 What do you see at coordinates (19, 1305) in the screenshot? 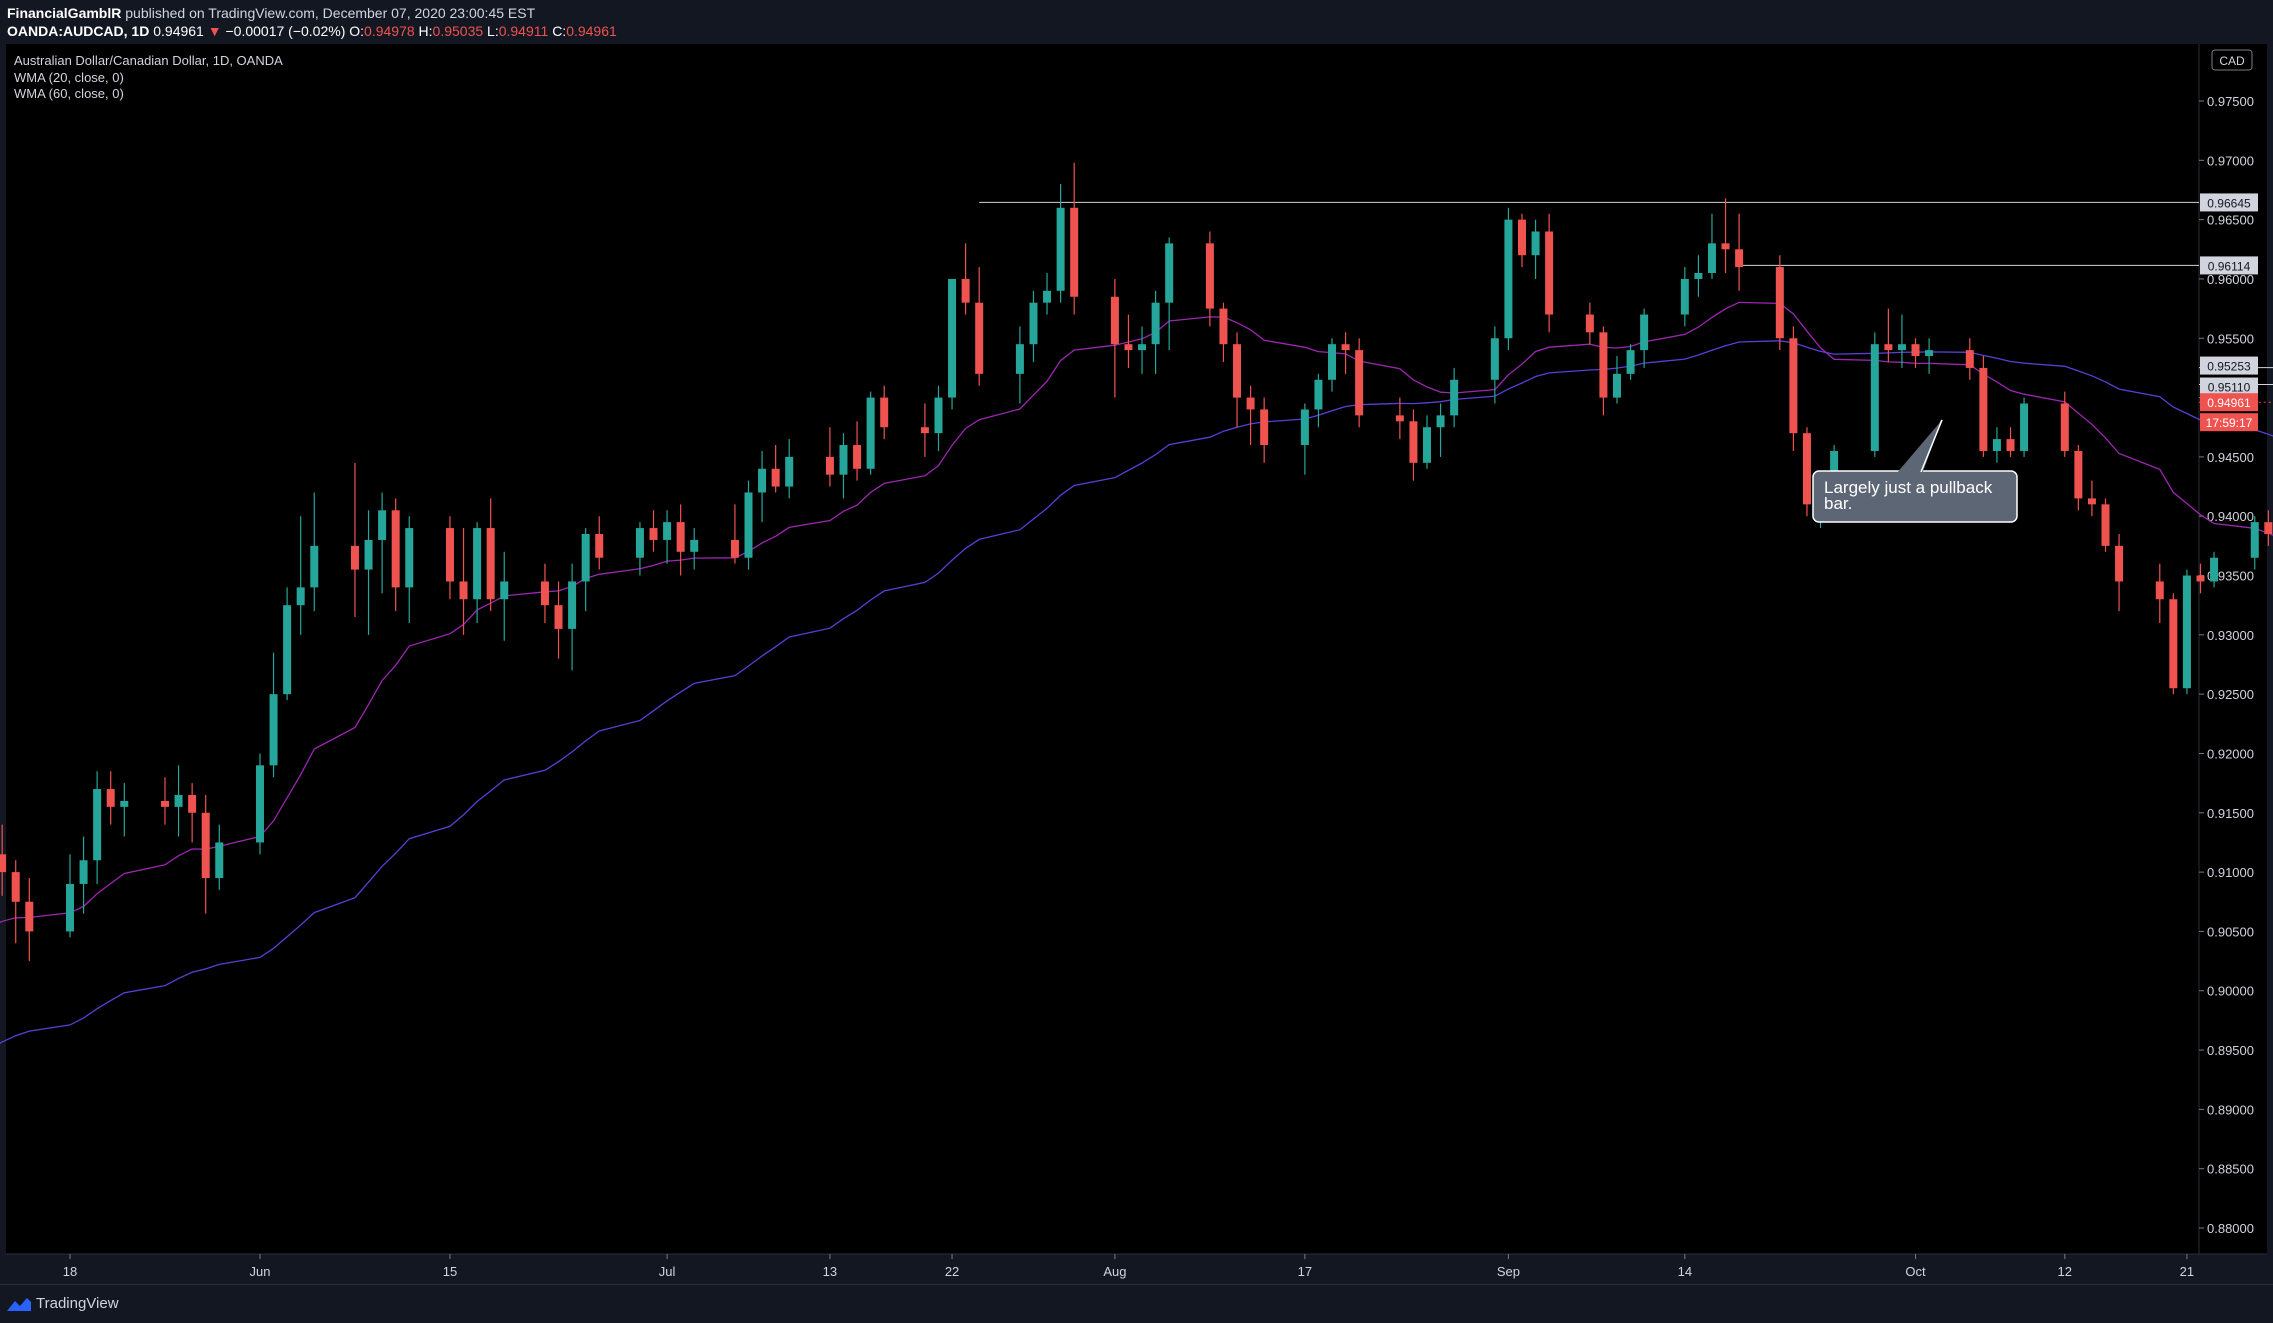
I see `tradingview-logo-icon` at bounding box center [19, 1305].